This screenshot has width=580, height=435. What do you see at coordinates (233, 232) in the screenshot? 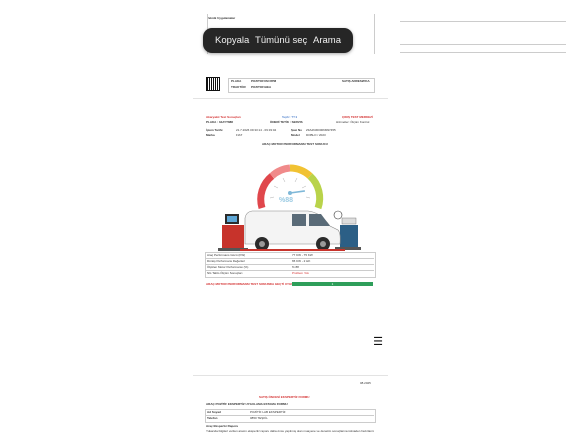
I see `dyno-machine-left` at bounding box center [233, 232].